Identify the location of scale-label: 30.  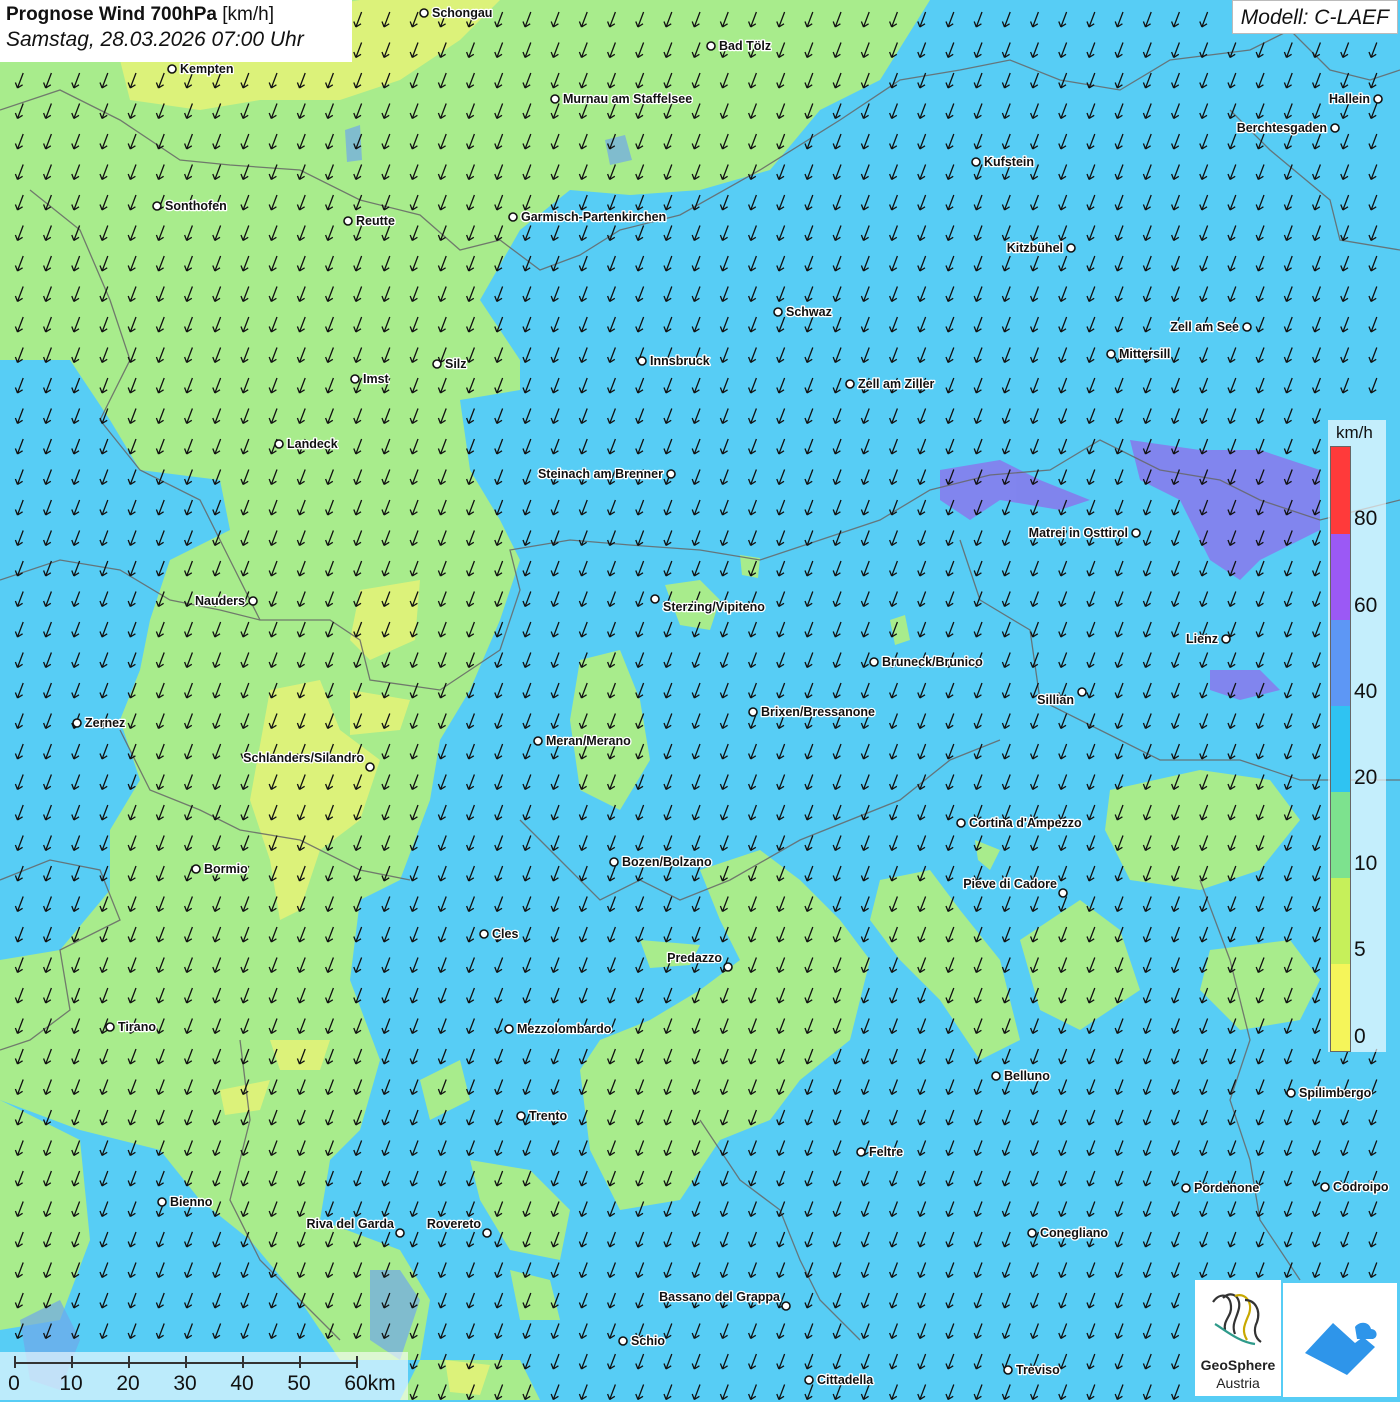
(185, 1383).